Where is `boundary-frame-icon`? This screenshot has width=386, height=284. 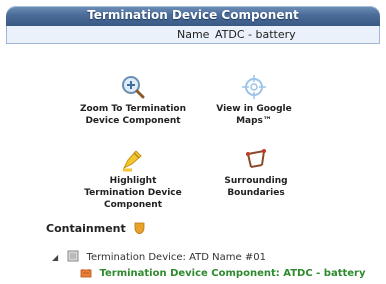 boundary-frame-icon is located at coordinates (256, 158).